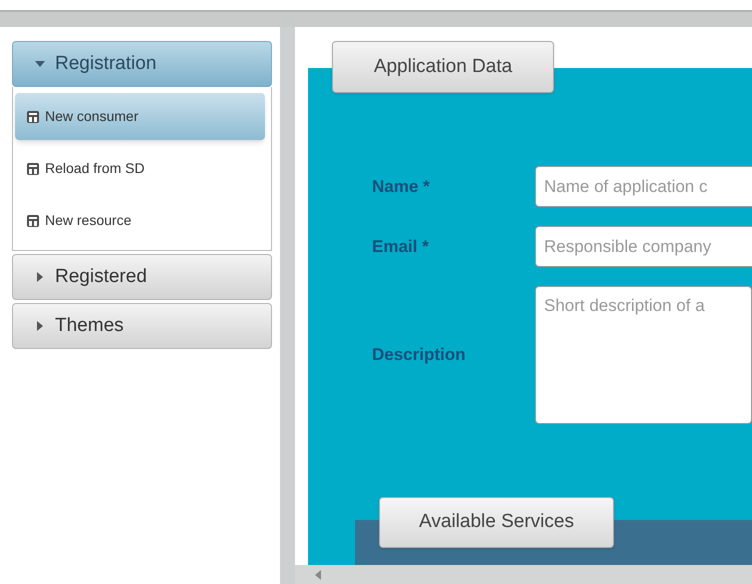 The width and height of the screenshot is (752, 584). Describe the element at coordinates (523, 574) in the screenshot. I see `horizontal-scrollbar` at that location.